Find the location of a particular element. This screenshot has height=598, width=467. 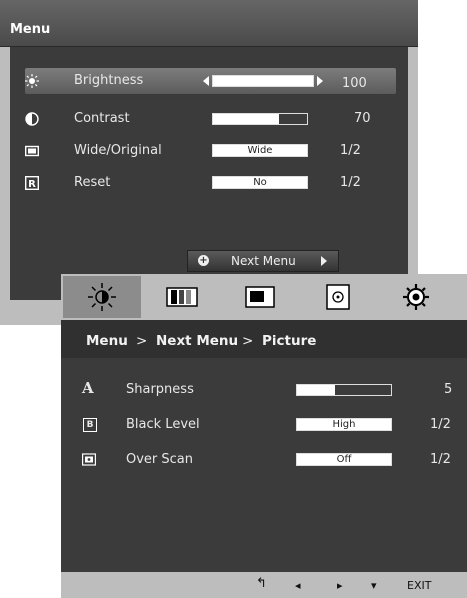

button-guide-bar: ↰ ◂ ▸ ▾ EXIT is located at coordinates (264, 585).